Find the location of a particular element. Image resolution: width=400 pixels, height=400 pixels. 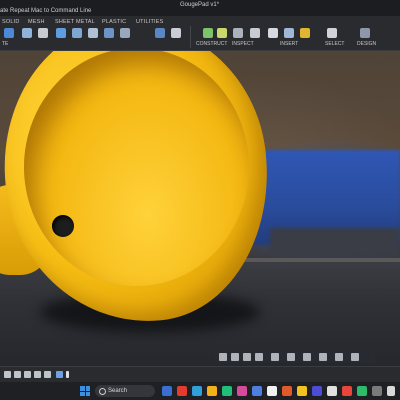

go-to-start-icon is located at coordinates (7, 374).